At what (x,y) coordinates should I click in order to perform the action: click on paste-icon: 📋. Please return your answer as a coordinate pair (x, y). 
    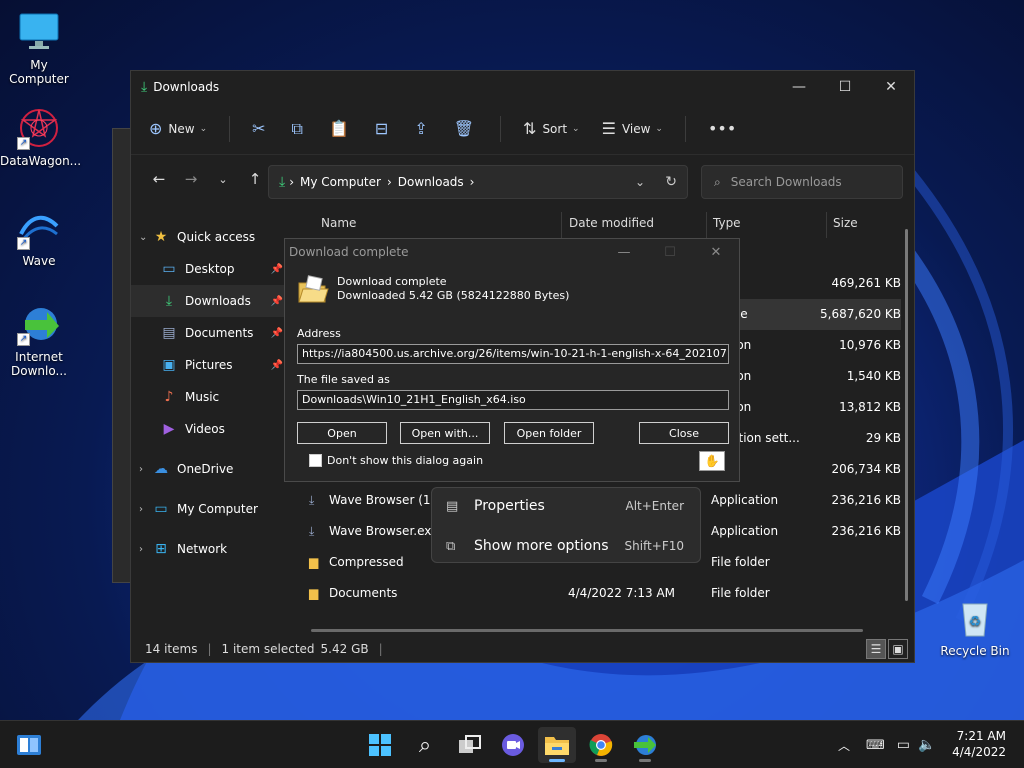
    Looking at the image, I should click on (339, 128).